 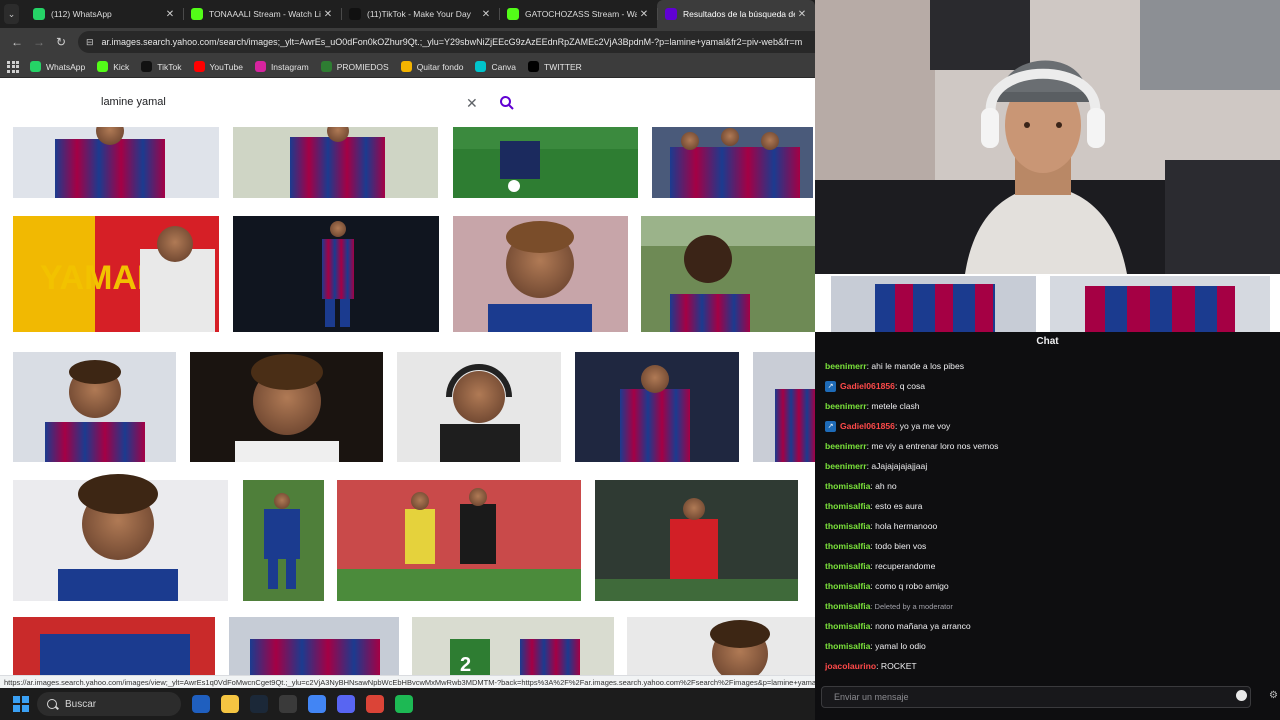 I want to click on chat-message: thomisalfia: todo bien vos, so click(x=1050, y=546).